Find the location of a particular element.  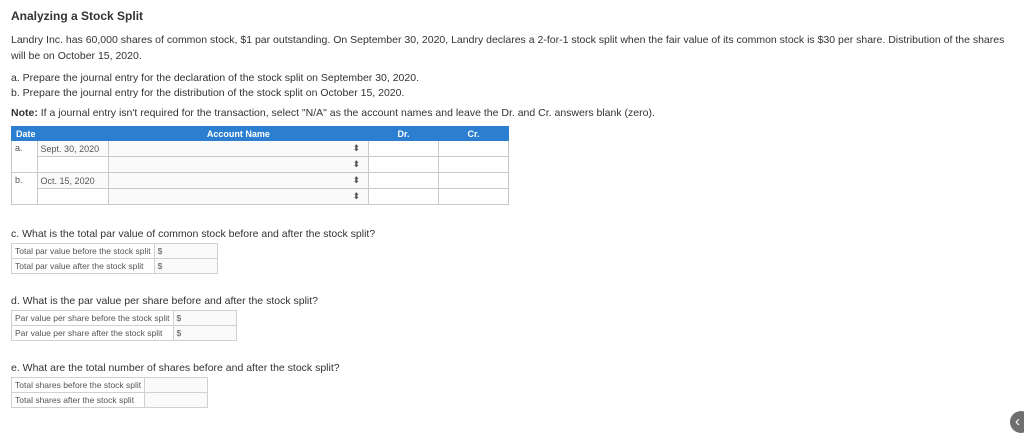

entry-letter-a: a. is located at coordinates (24, 156).